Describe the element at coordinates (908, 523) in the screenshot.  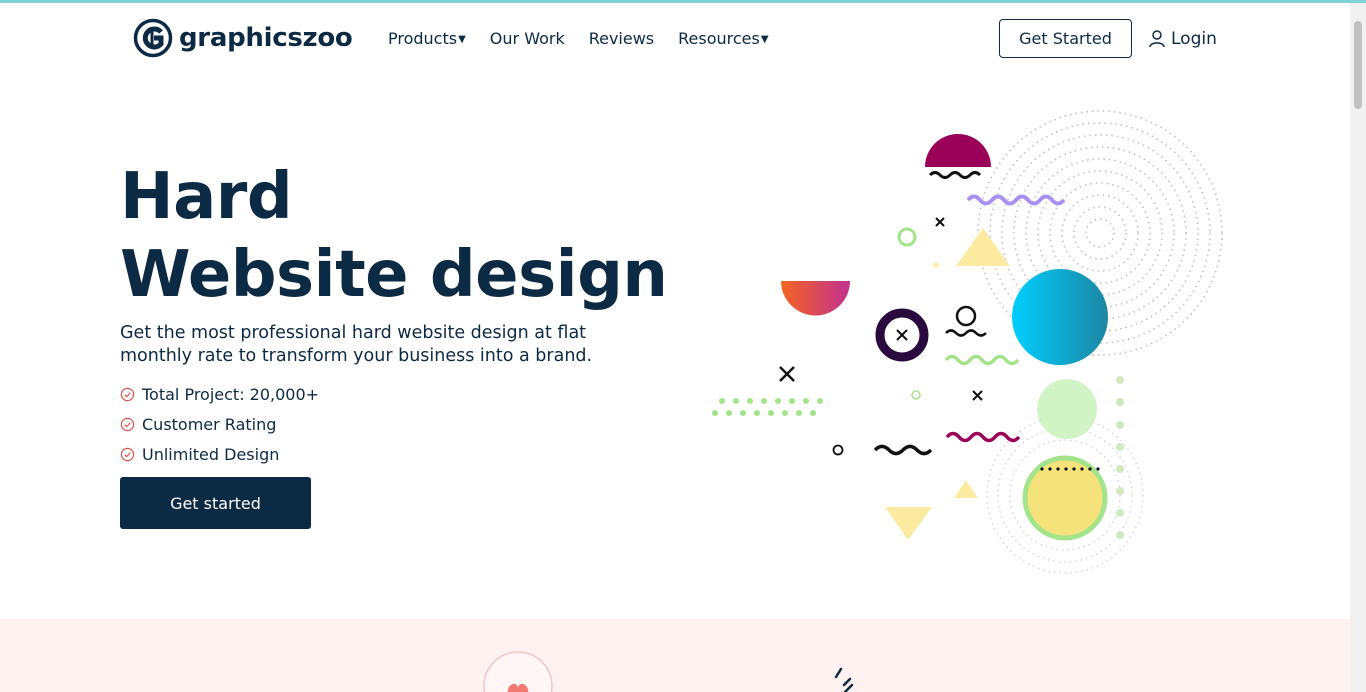
I see `yellow-down-triangle-shape` at that location.